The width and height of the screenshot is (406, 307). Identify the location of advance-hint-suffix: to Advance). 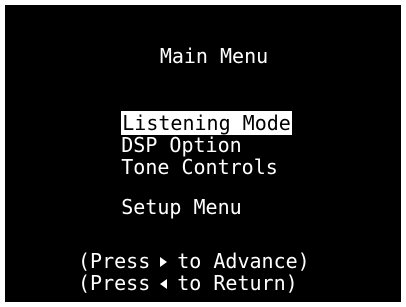
(243, 261).